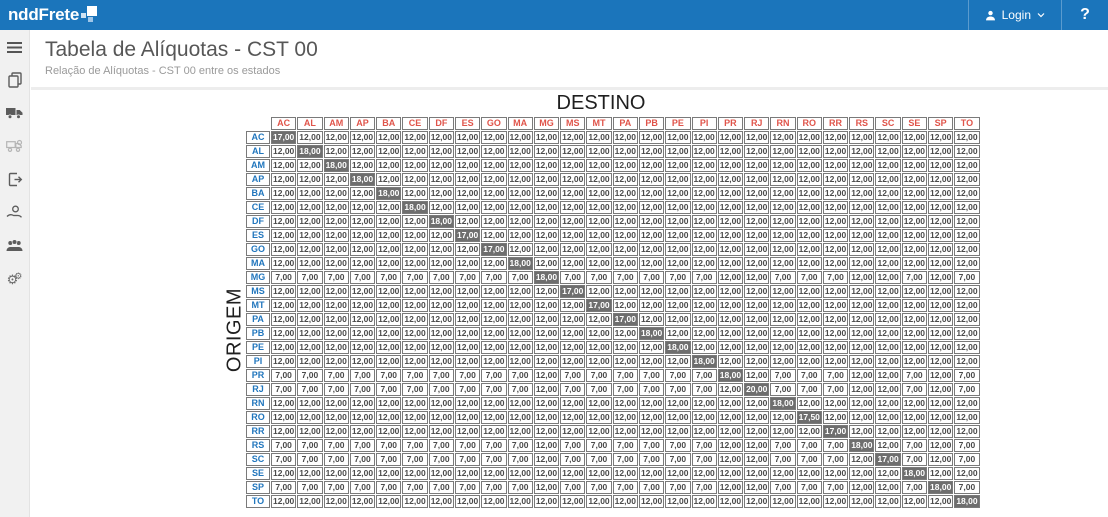 The height and width of the screenshot is (517, 1108). Describe the element at coordinates (441, 487) in the screenshot. I see `rate-cell-sp-df: 7,00` at that location.